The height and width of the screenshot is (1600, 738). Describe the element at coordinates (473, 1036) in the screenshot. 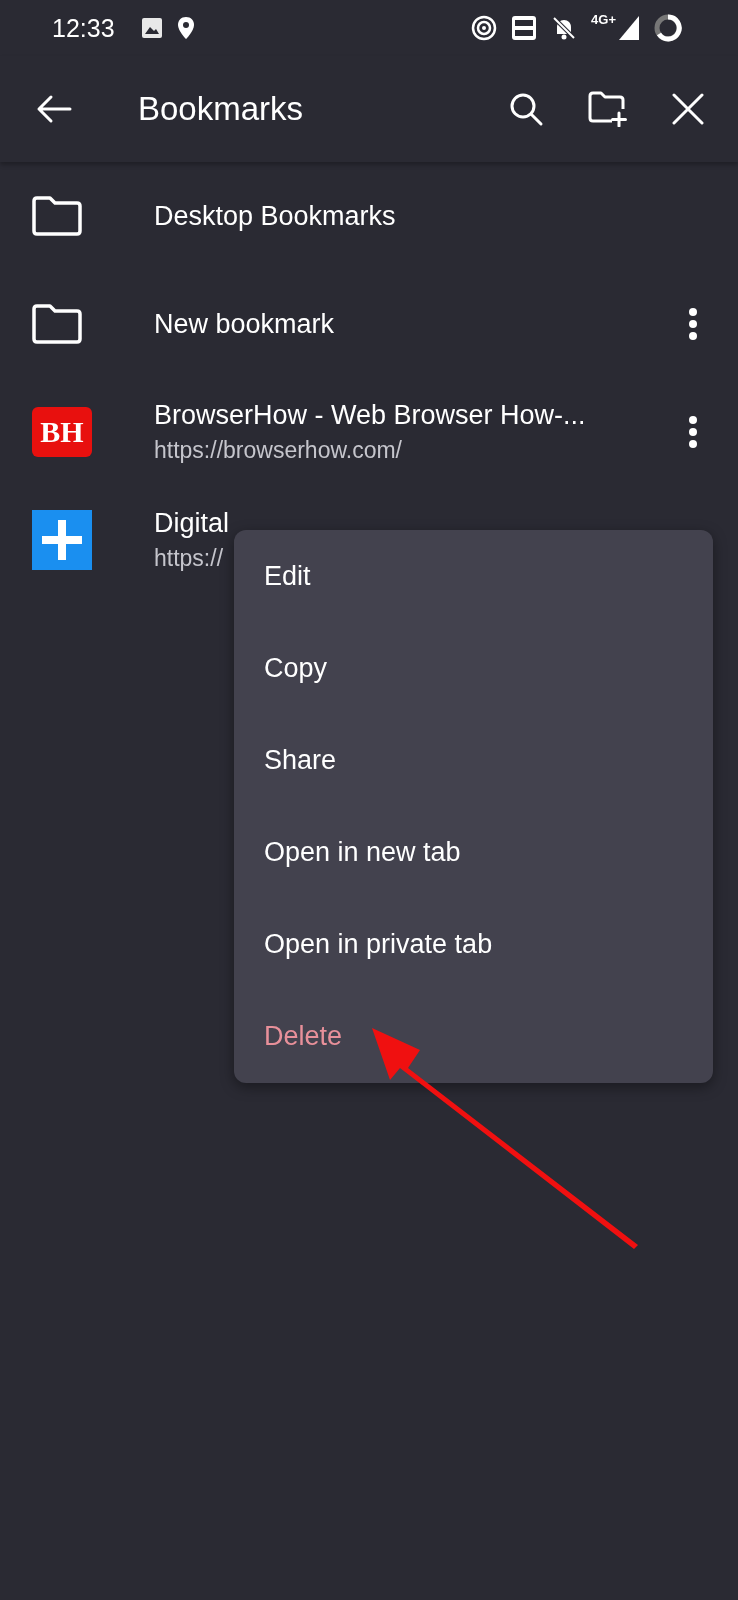

I see `menu-item: Delete` at that location.